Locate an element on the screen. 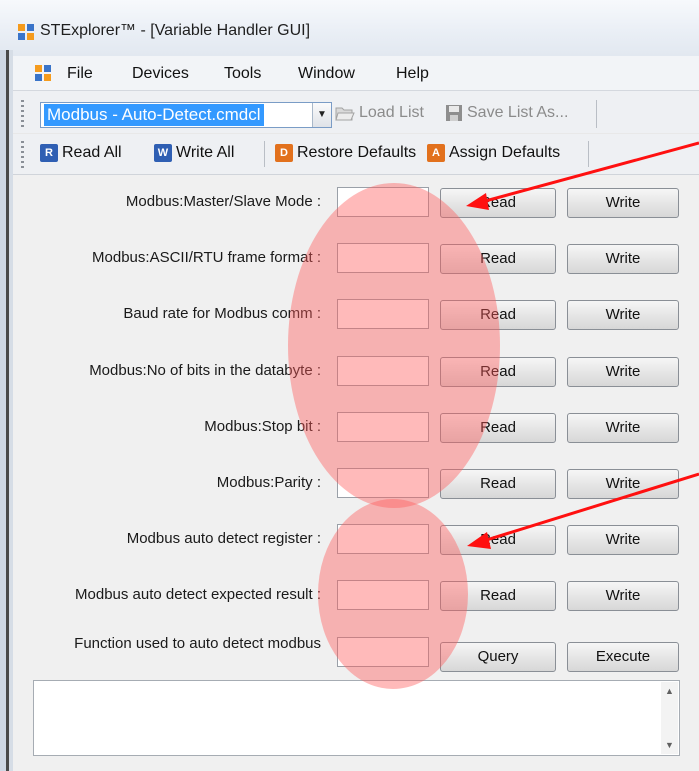 This screenshot has height=771, width=699. menu-tools: Tools is located at coordinates (242, 74).